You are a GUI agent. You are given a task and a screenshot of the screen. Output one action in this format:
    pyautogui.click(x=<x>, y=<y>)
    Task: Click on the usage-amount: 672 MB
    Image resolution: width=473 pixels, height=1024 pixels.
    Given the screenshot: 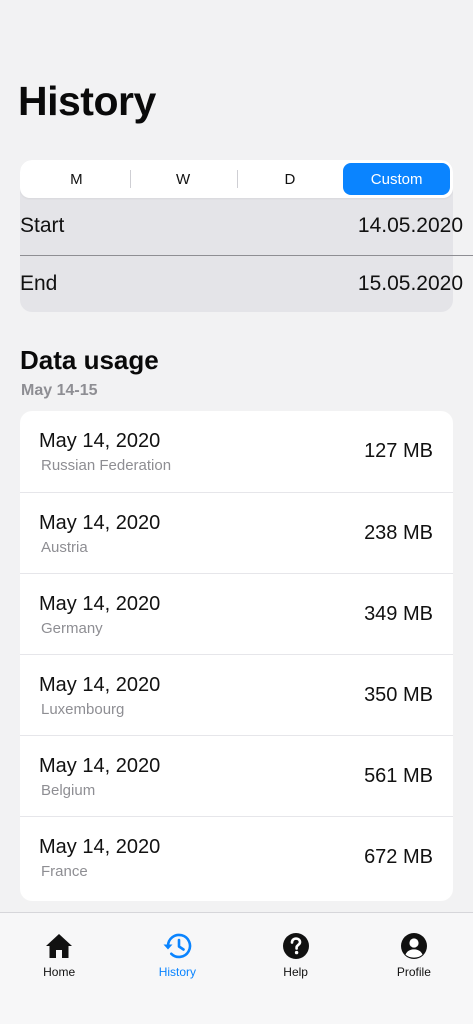 What is the action you would take?
    pyautogui.click(x=398, y=856)
    